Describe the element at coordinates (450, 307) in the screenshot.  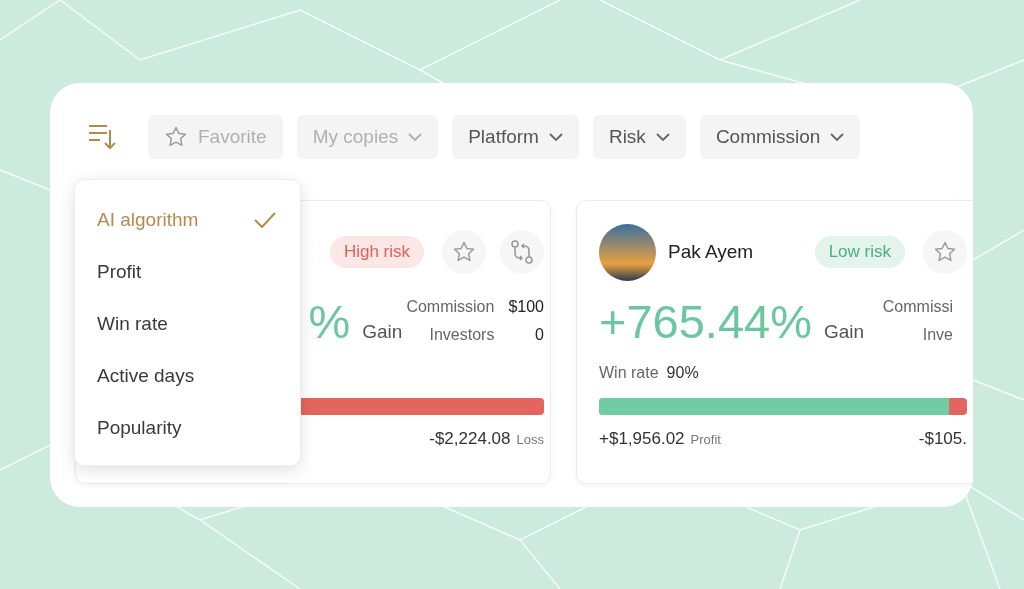
I see `stat-label: Commission` at that location.